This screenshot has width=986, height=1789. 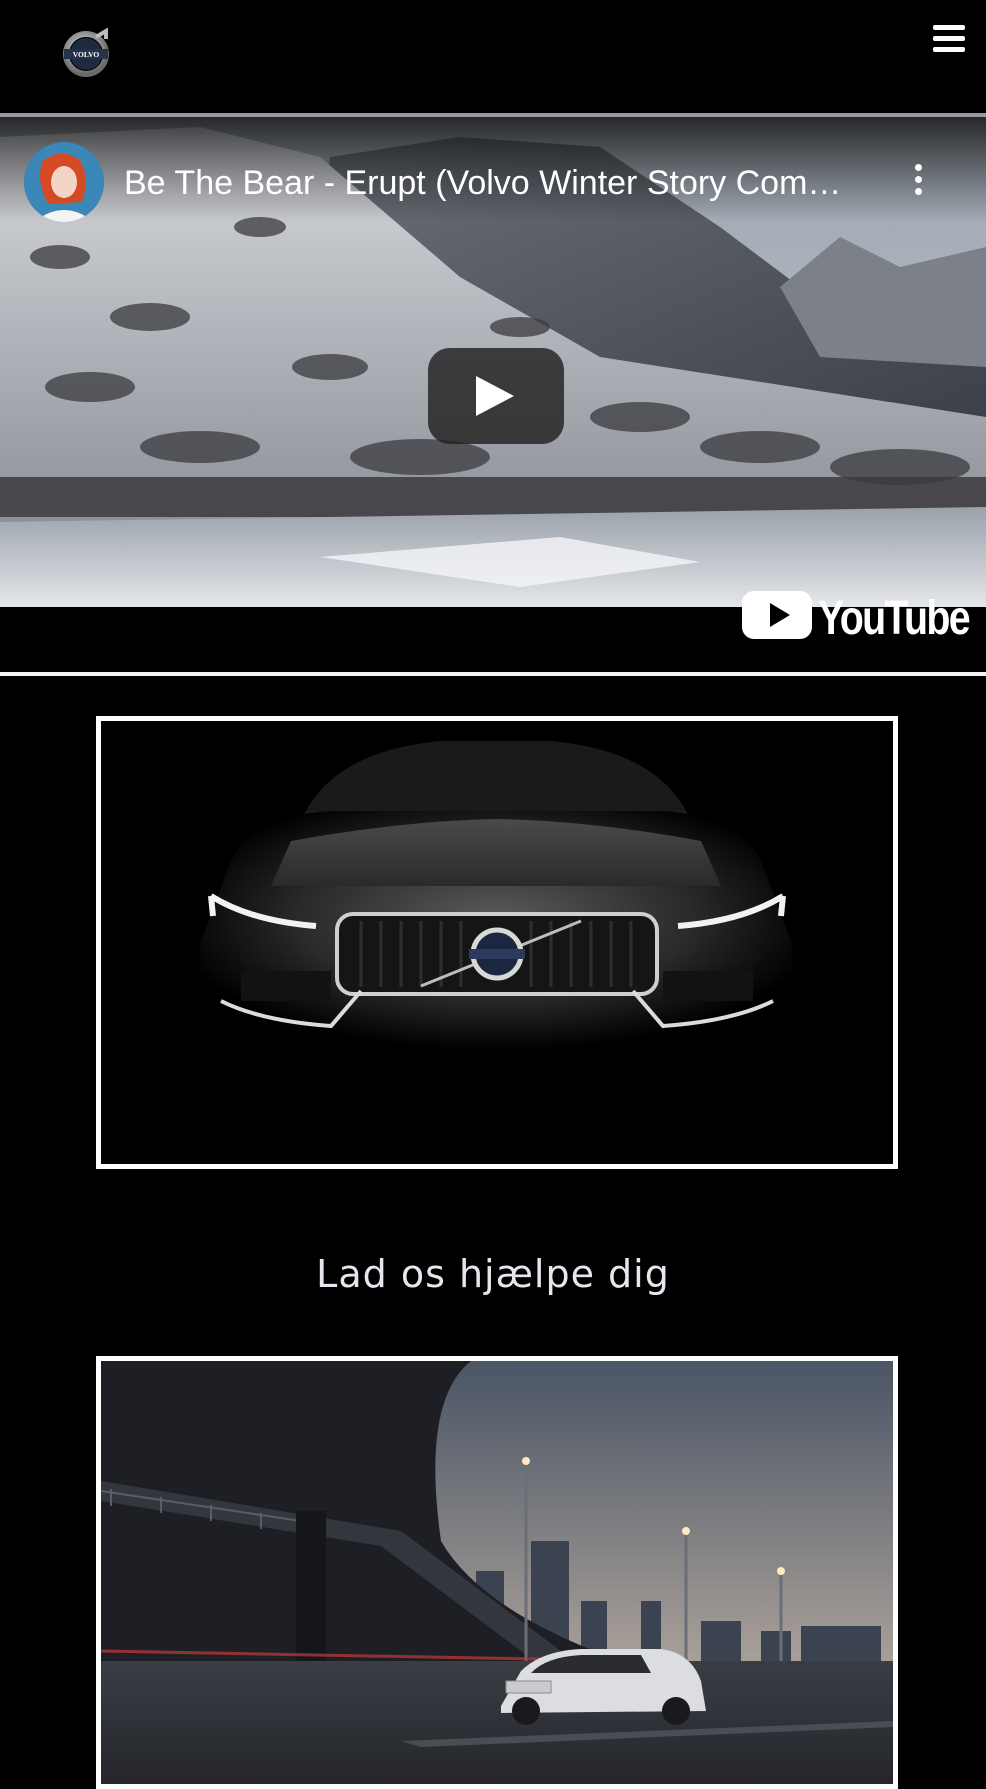 I want to click on more-vertical-icon, so click(x=918, y=184).